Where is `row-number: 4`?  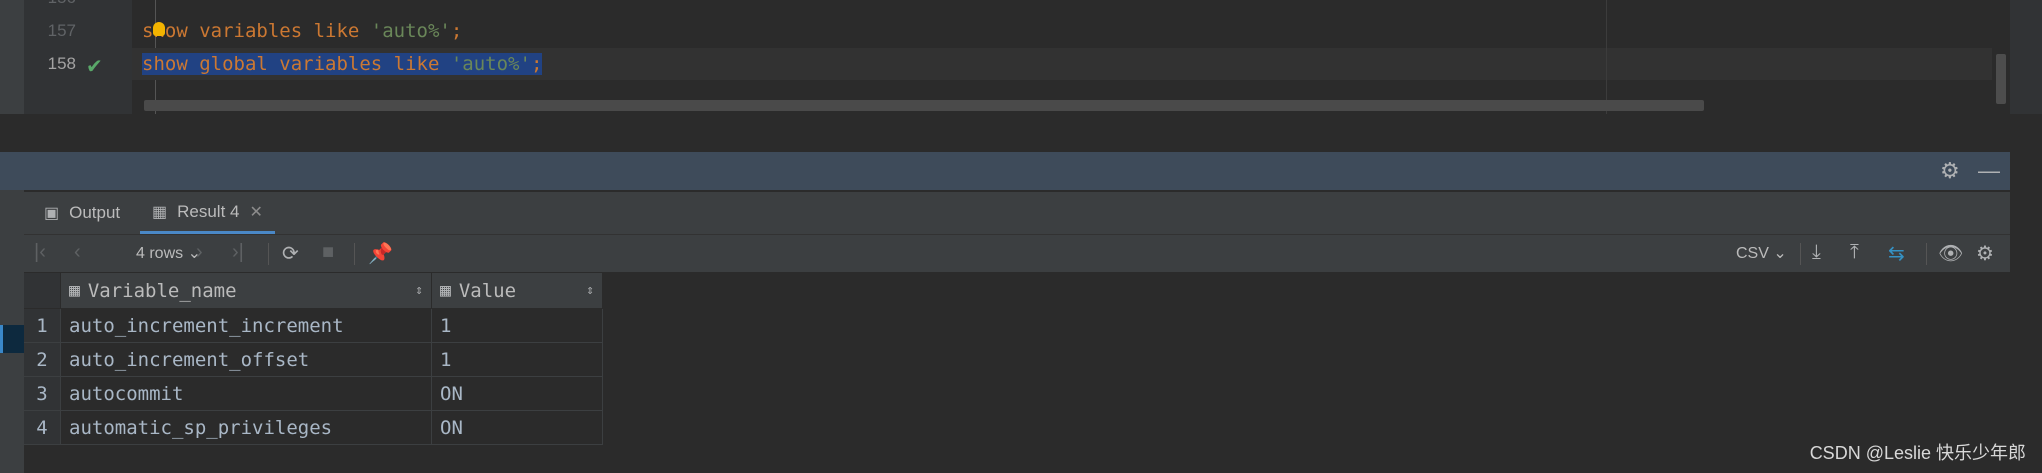 row-number: 4 is located at coordinates (42, 427).